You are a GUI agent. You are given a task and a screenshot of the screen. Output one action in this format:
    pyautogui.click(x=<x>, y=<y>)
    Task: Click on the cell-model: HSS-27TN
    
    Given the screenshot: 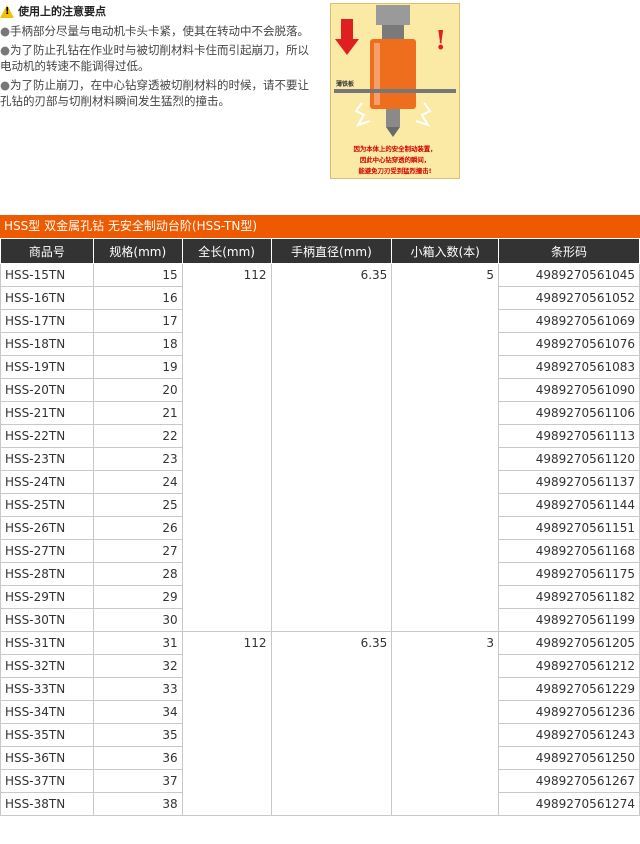 What is the action you would take?
    pyautogui.click(x=47, y=551)
    